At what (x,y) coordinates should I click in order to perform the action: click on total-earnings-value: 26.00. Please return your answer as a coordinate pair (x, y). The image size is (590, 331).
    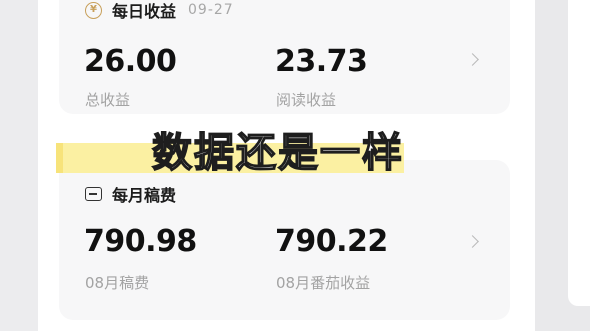
    Looking at the image, I should click on (130, 61).